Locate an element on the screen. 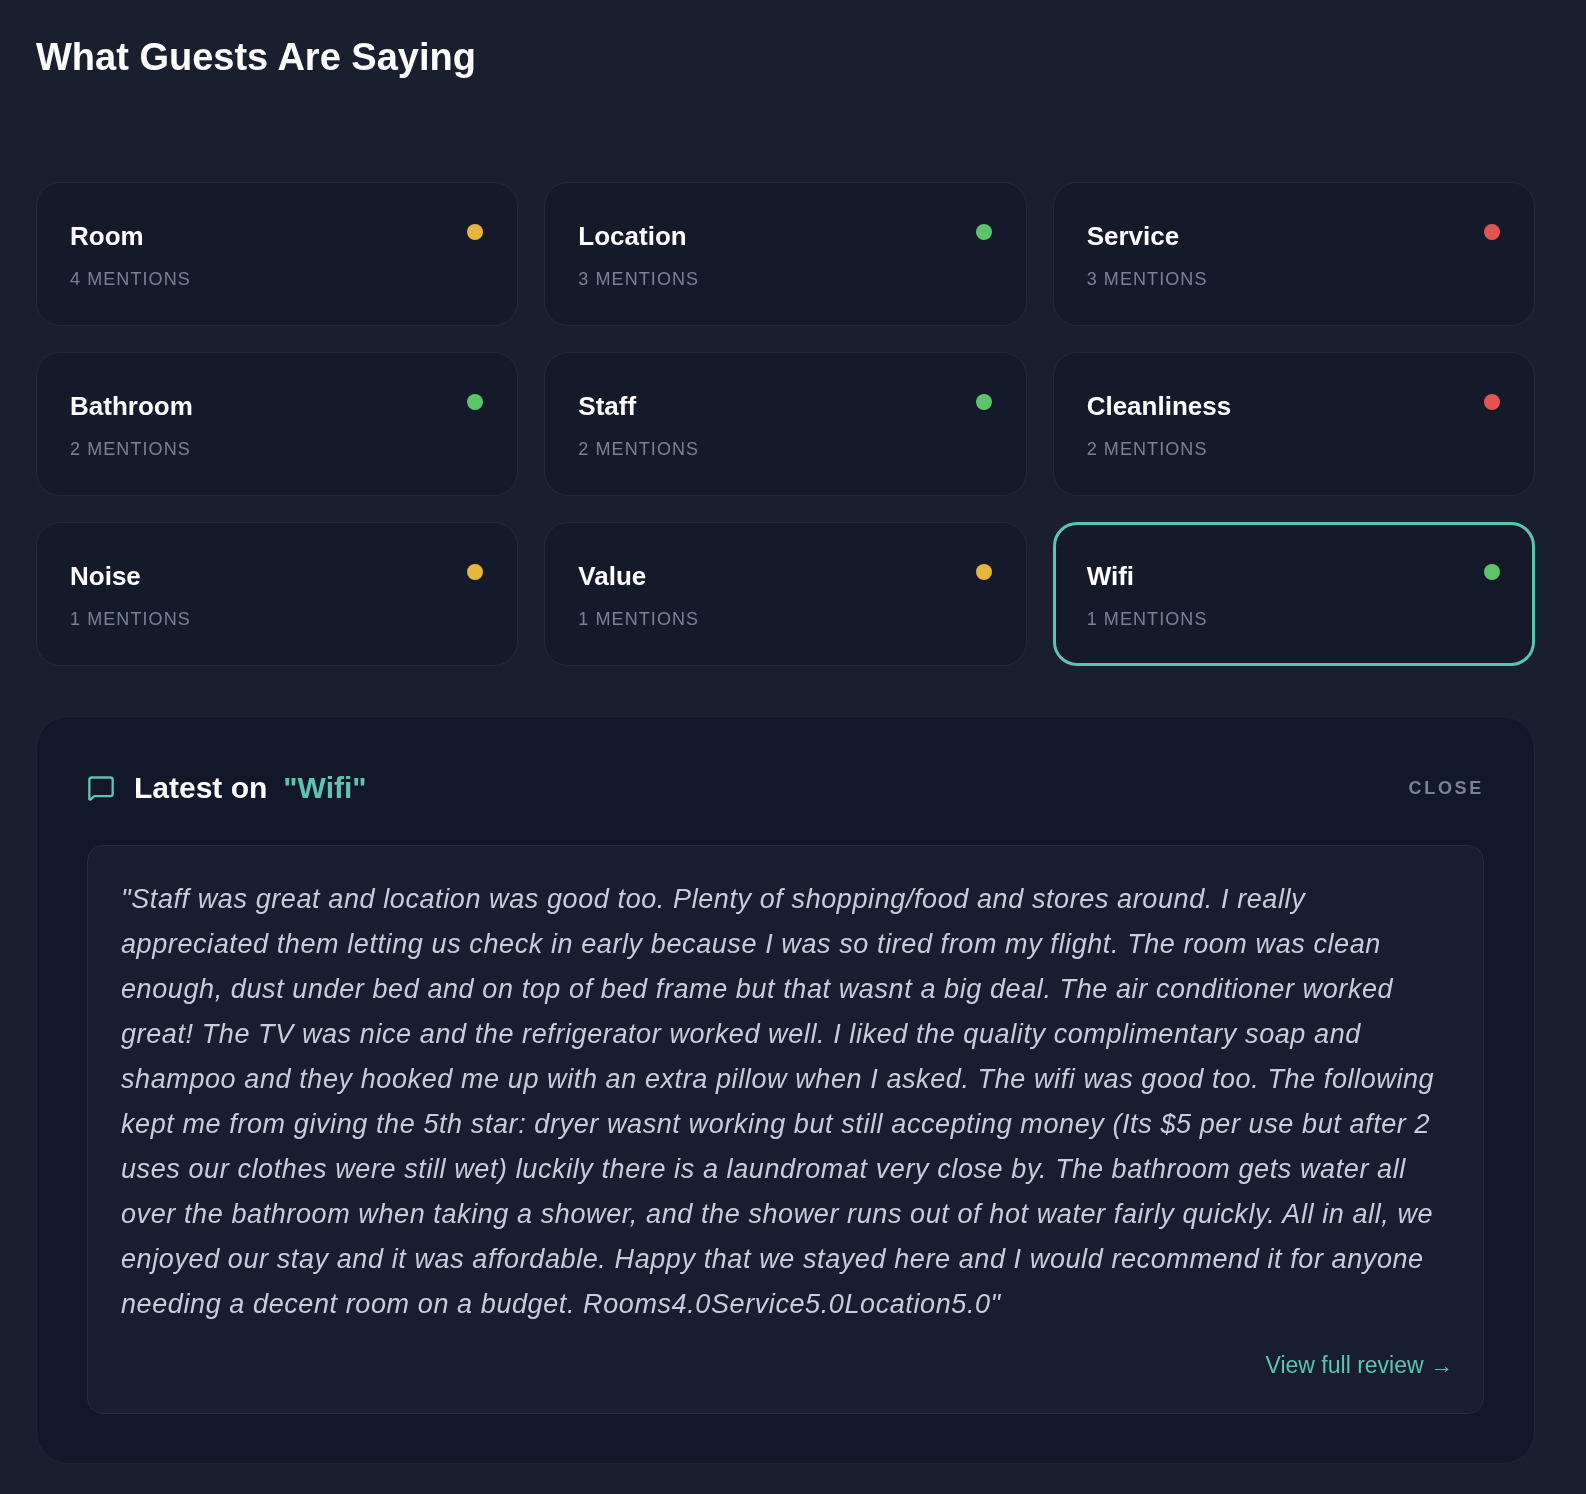 The image size is (1586, 1494). topic-card: Service 3 MENTIONS is located at coordinates (1293, 254).